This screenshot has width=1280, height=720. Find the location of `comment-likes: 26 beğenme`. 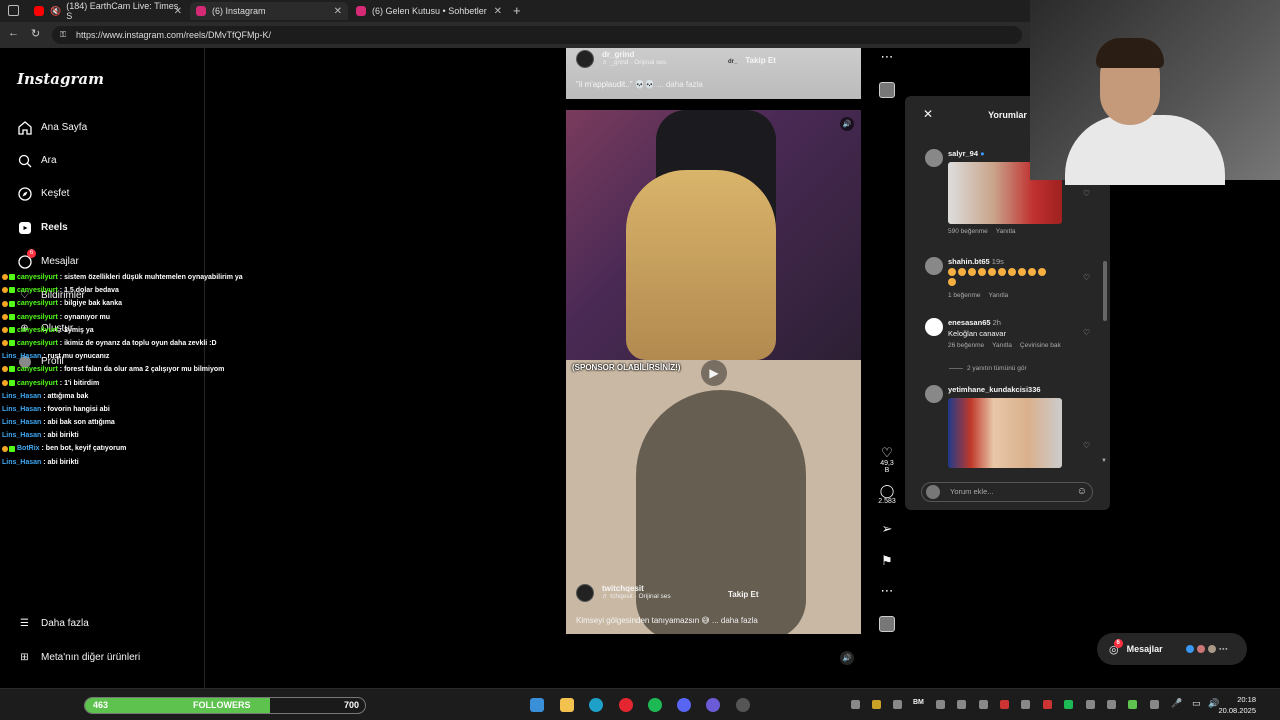

comment-likes: 26 beğenme is located at coordinates (966, 345).